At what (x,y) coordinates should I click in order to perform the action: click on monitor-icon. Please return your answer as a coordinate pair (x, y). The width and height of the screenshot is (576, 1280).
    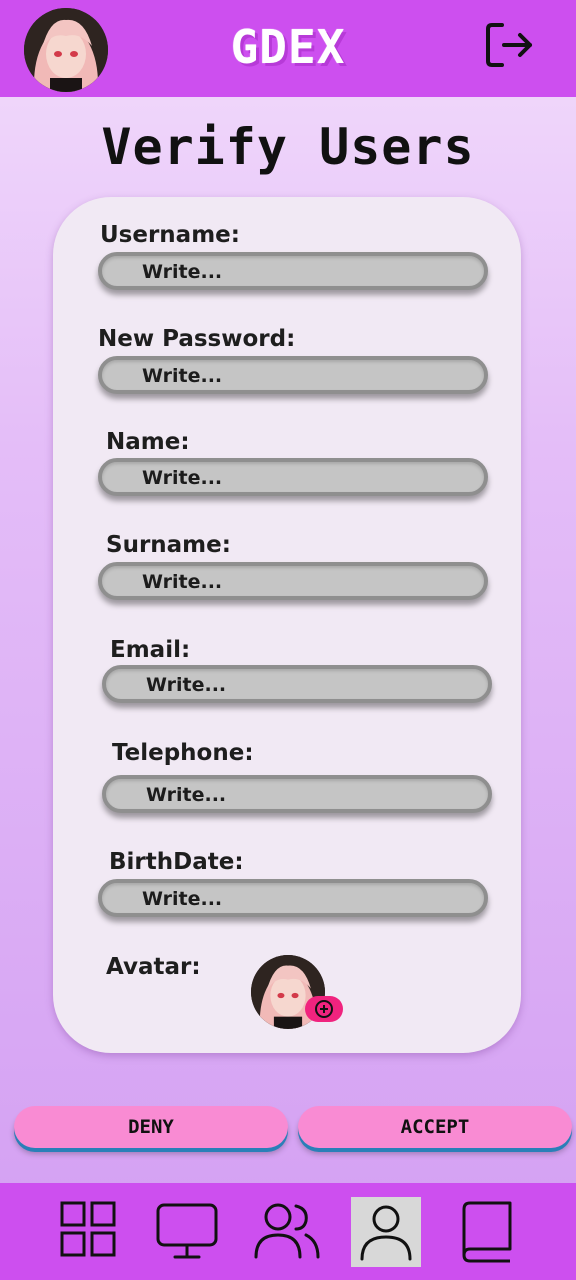
    Looking at the image, I should click on (188, 1232).